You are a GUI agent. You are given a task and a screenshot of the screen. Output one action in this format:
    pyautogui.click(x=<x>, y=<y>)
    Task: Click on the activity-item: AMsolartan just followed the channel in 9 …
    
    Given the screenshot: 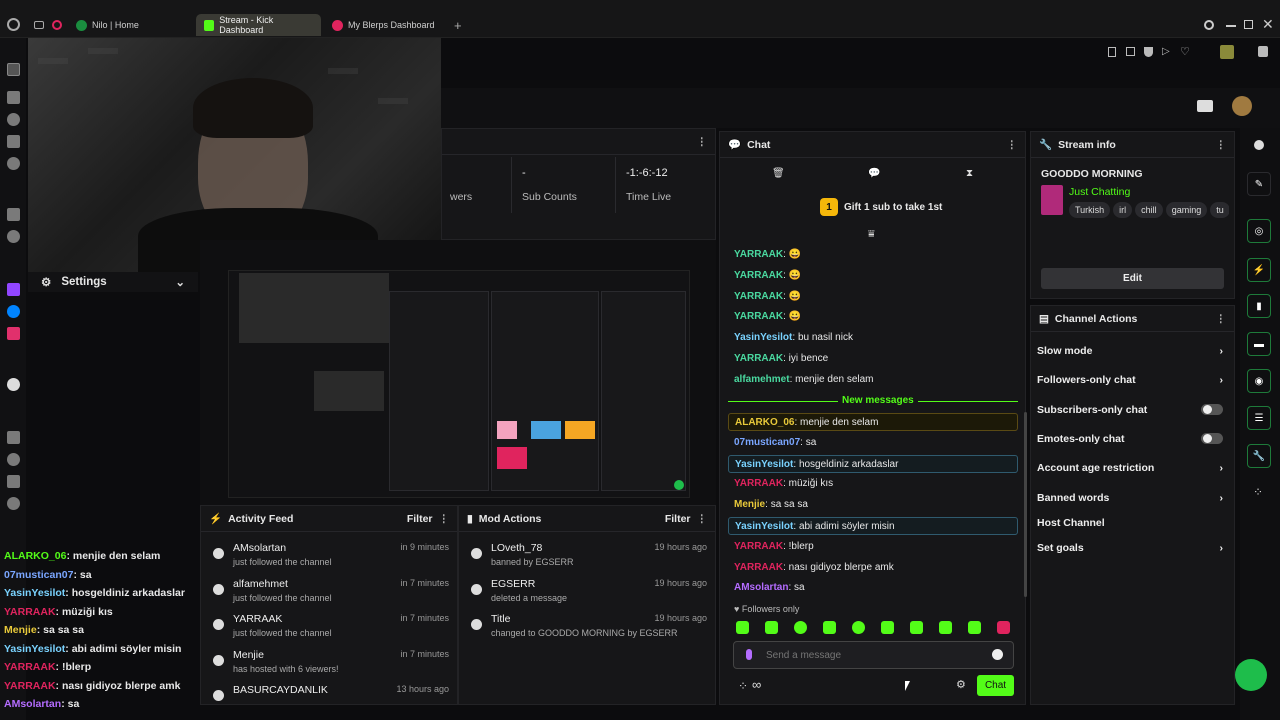 What is the action you would take?
    pyautogui.click(x=329, y=560)
    